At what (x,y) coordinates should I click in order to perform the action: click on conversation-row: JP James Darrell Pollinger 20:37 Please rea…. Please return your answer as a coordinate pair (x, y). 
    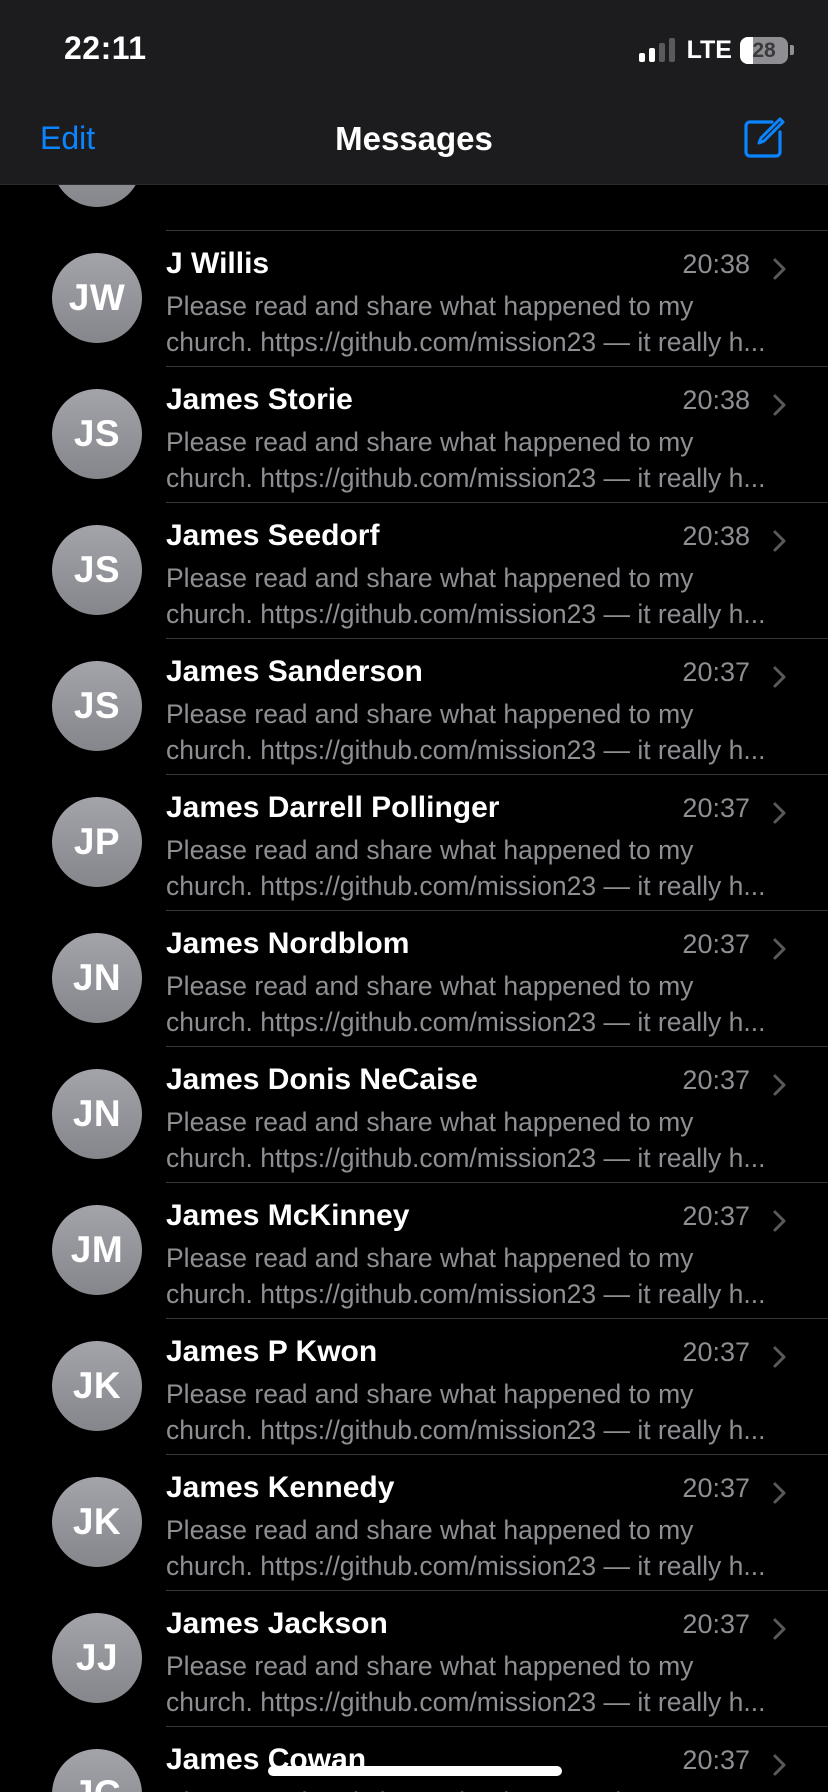
    Looking at the image, I should click on (414, 843).